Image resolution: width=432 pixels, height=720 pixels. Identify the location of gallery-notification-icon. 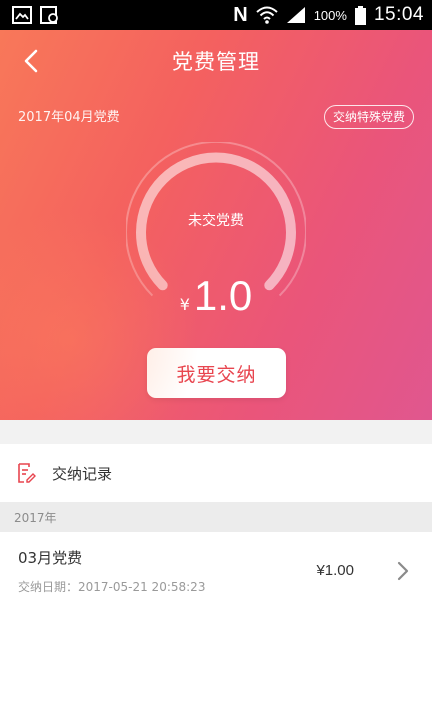
(22, 15).